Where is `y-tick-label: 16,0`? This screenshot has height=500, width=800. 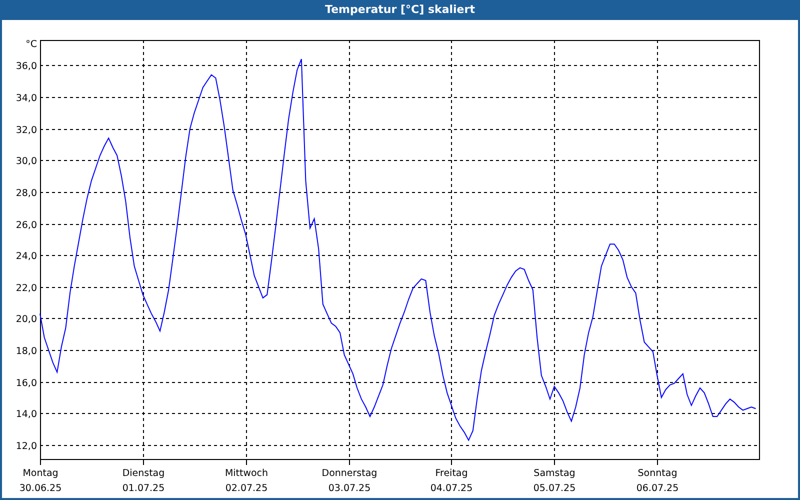
y-tick-label: 16,0 is located at coordinates (26, 383).